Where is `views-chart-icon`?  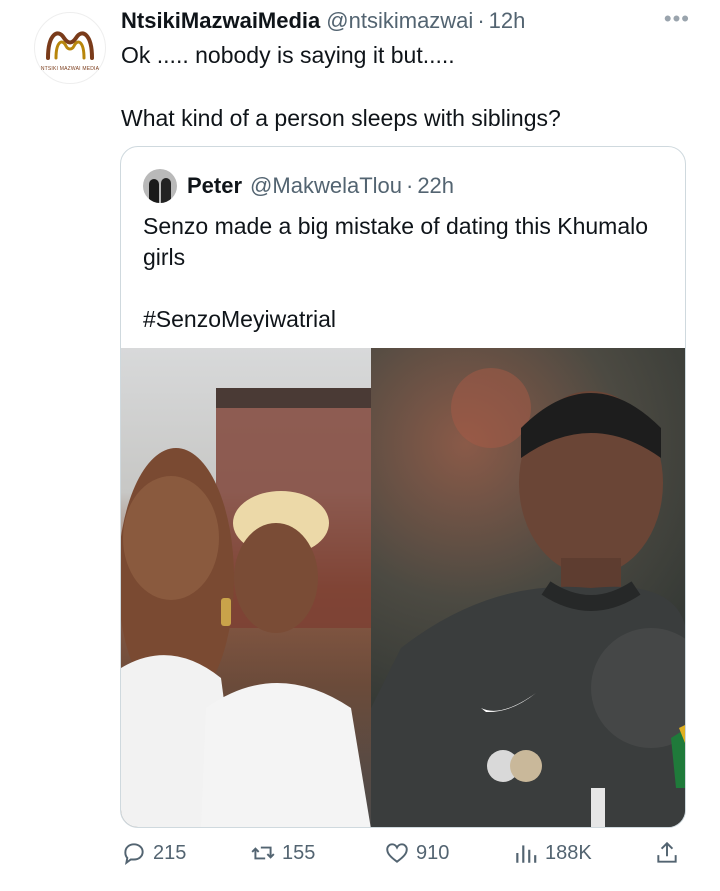 views-chart-icon is located at coordinates (526, 854).